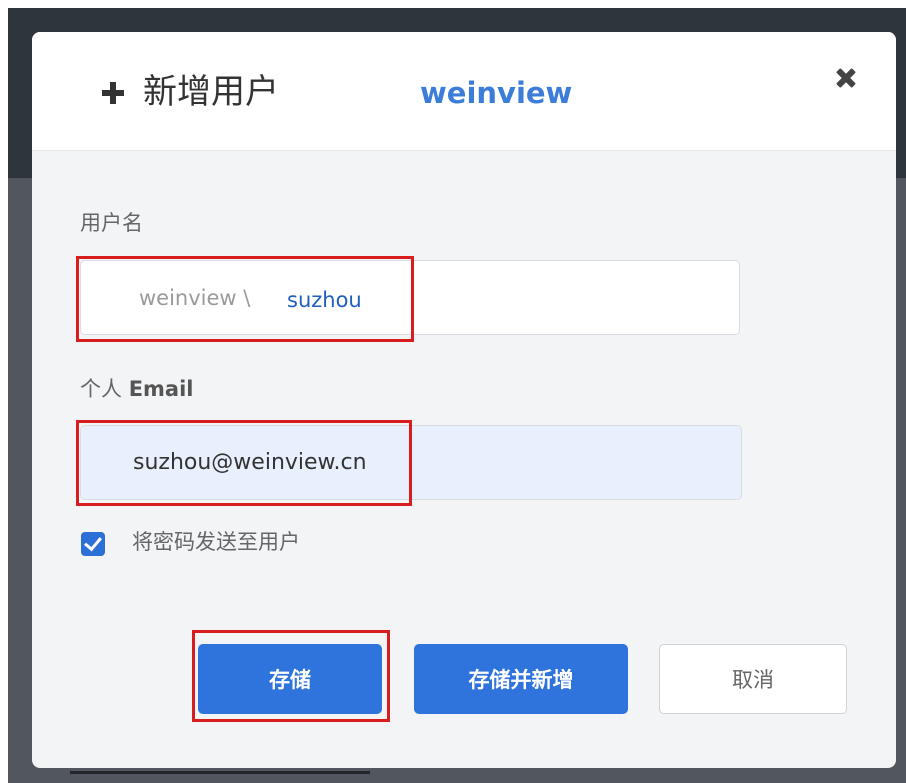 This screenshot has width=906, height=783. What do you see at coordinates (93, 544) in the screenshot?
I see `send-password-checkbox` at bounding box center [93, 544].